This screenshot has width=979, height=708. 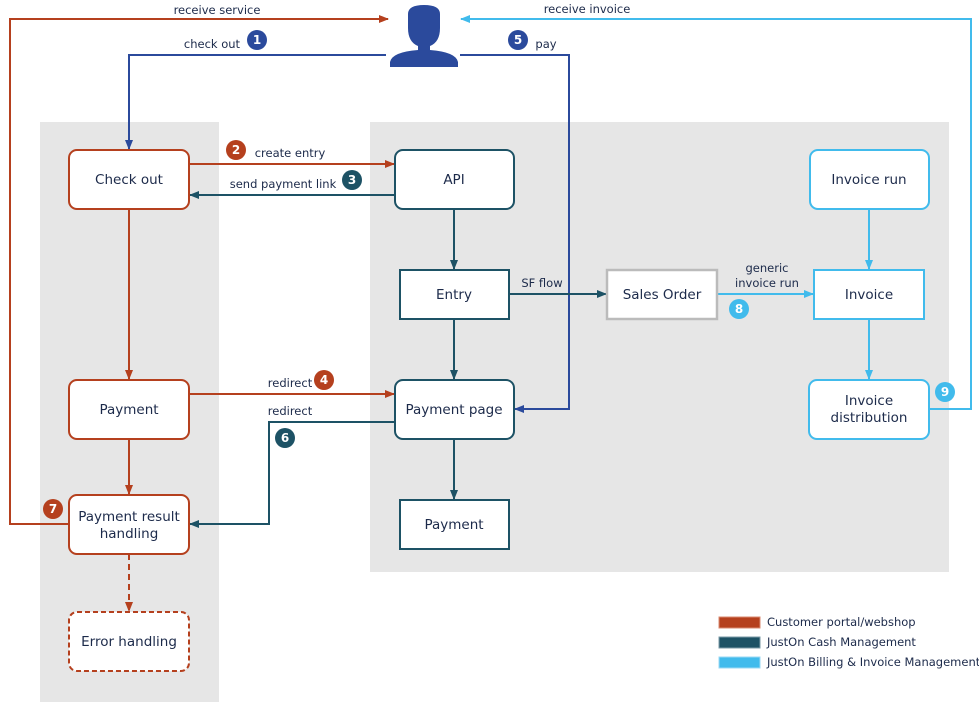 I want to click on svg-text: 3, so click(x=352, y=180).